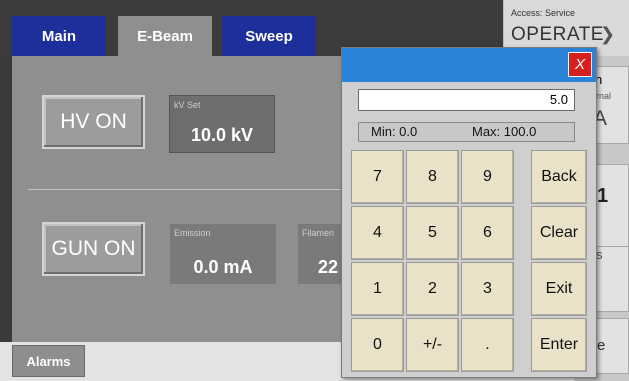 The image size is (629, 381). I want to click on key-3: 3, so click(487, 289).